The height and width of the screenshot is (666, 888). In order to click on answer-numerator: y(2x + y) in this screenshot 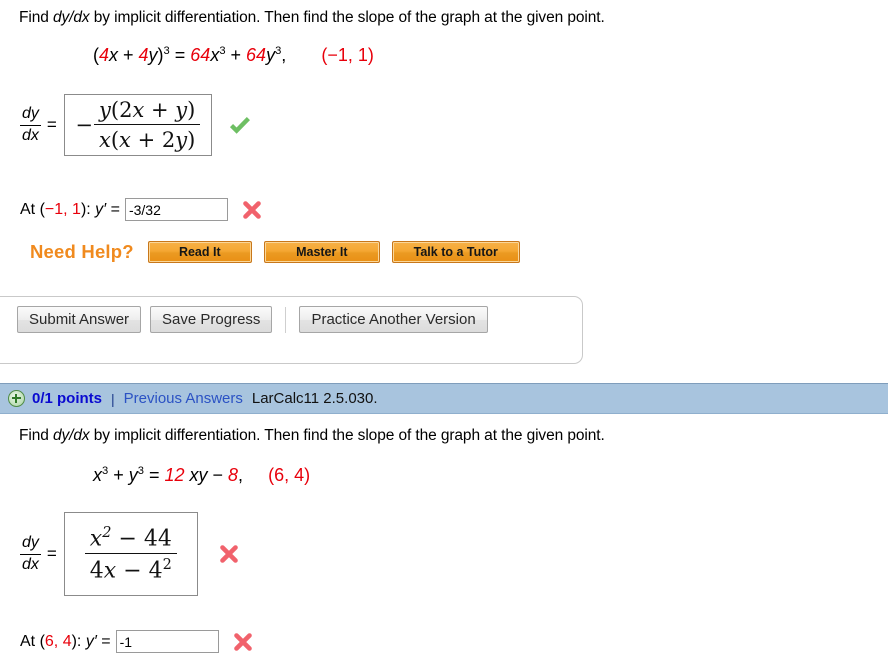, I will do `click(147, 111)`.